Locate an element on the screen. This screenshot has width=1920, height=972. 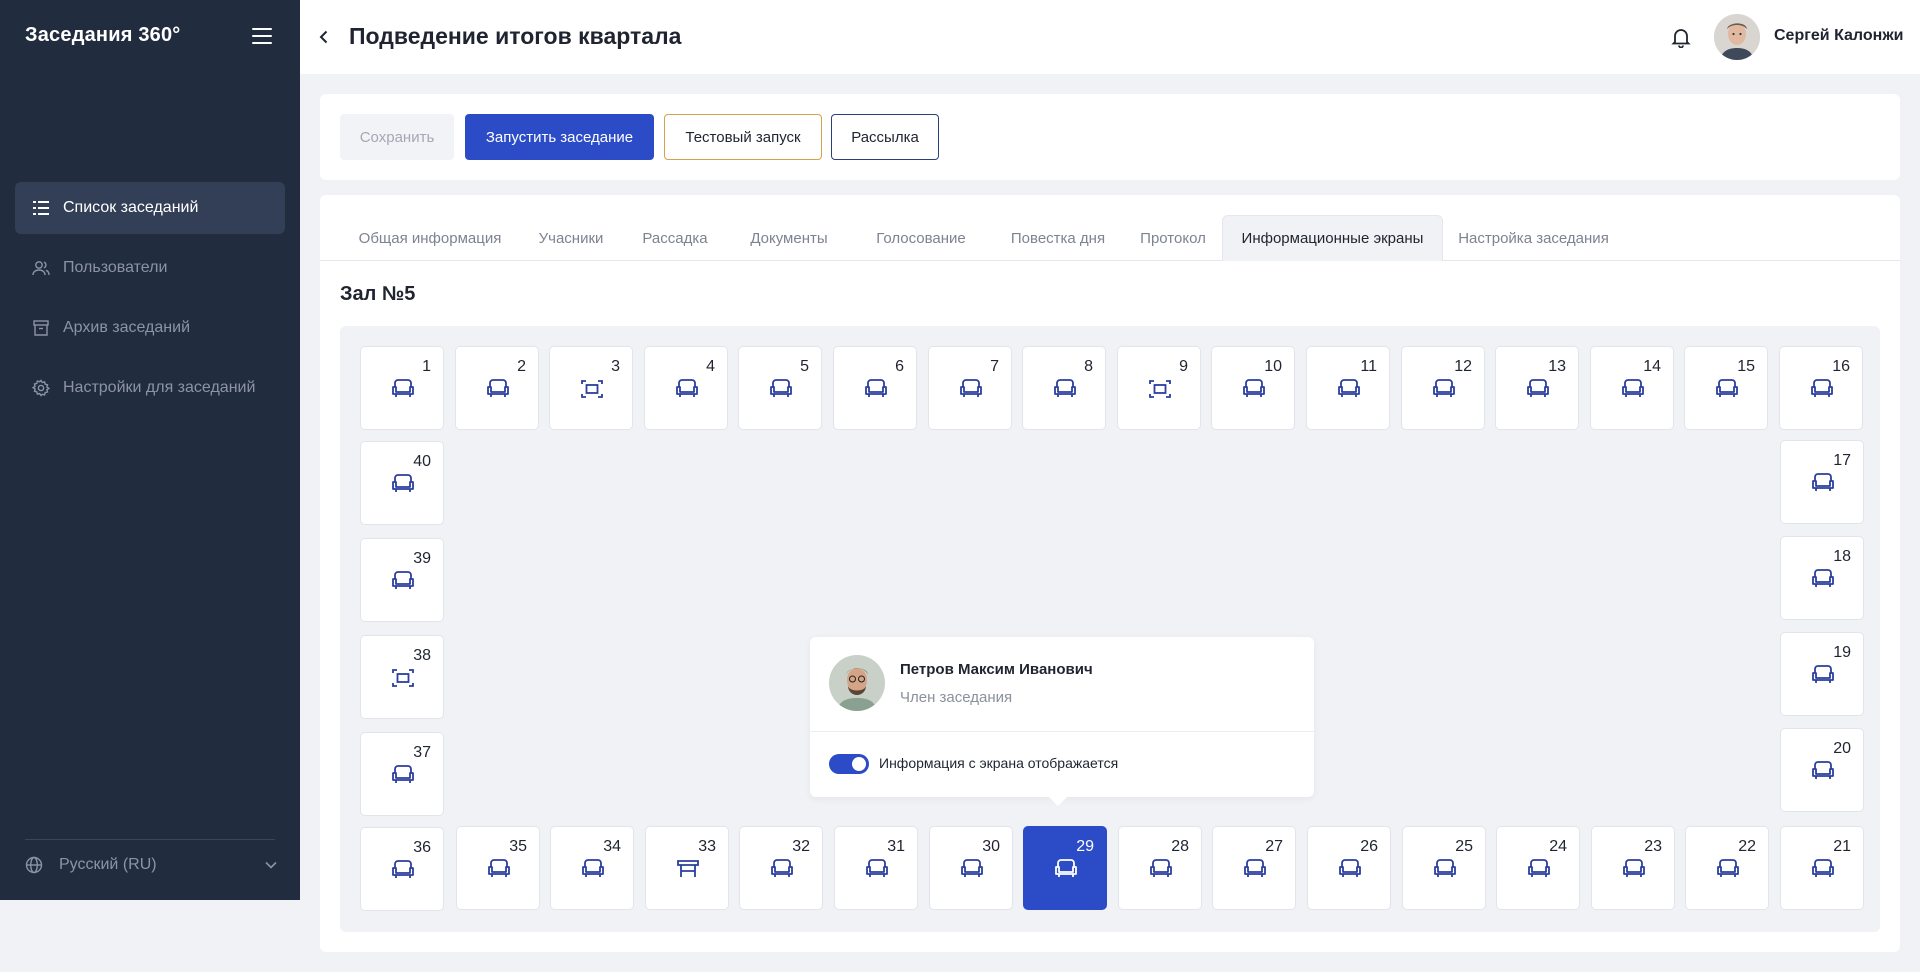
seat-33: 33 is located at coordinates (687, 868).